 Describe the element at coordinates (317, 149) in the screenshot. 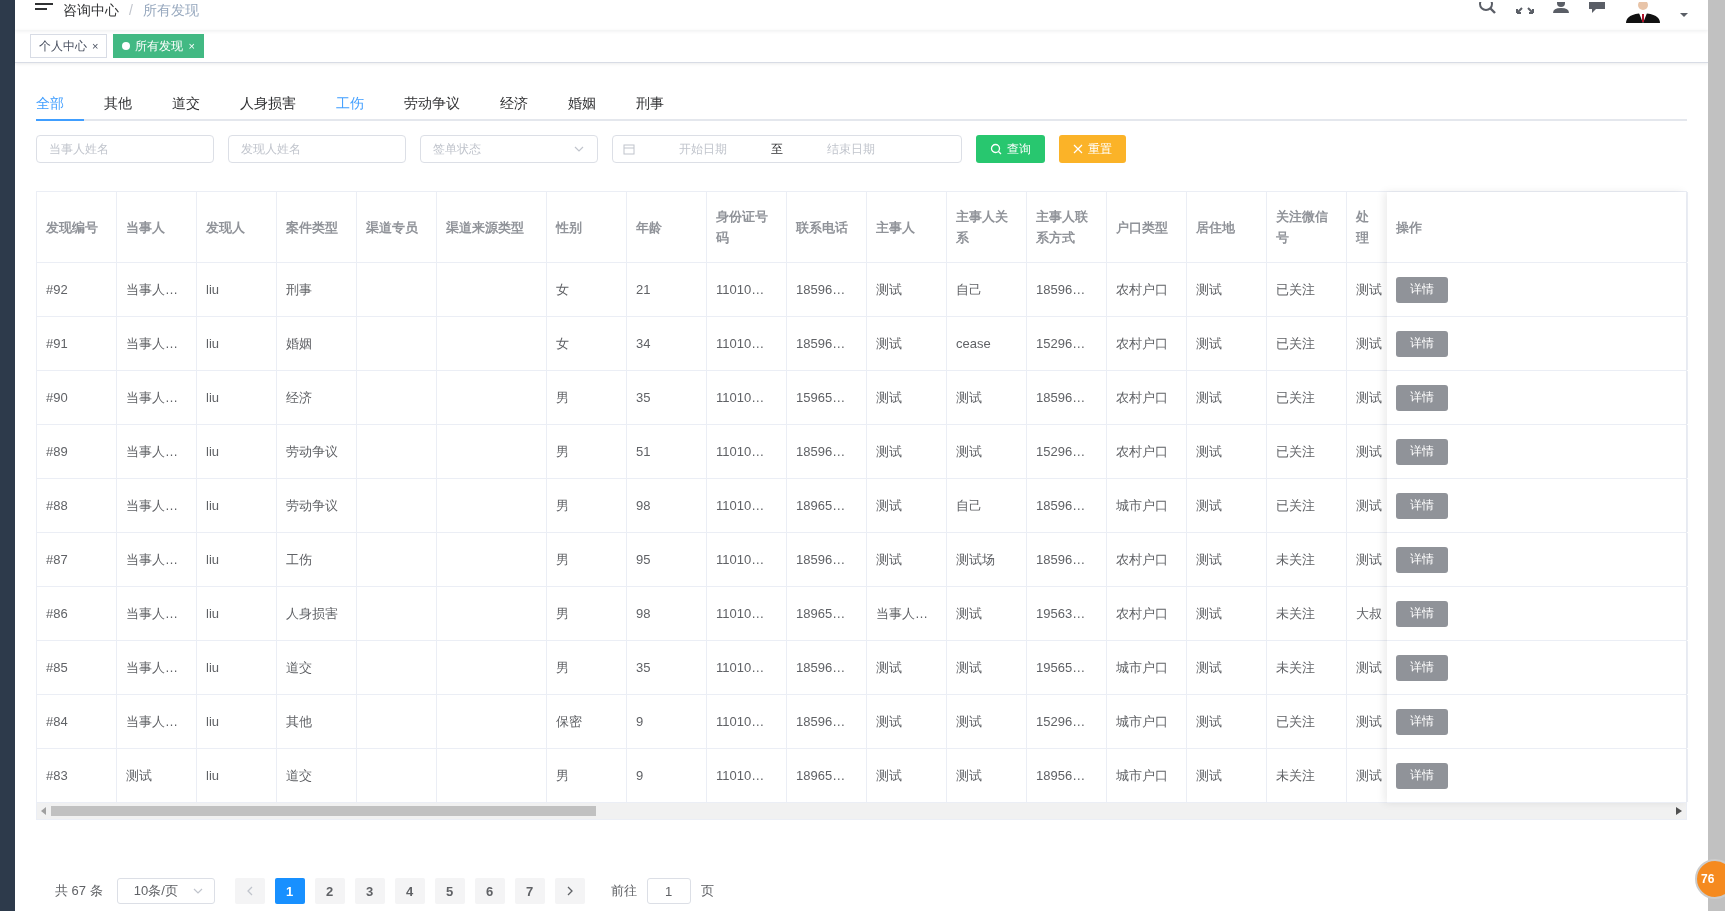

I see `finder-name-field: 发现人姓名` at that location.